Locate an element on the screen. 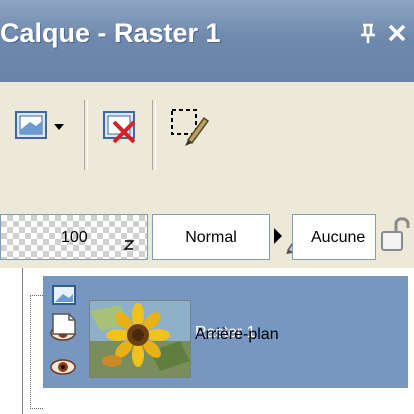  blend-mode-arrow-icon is located at coordinates (278, 236).